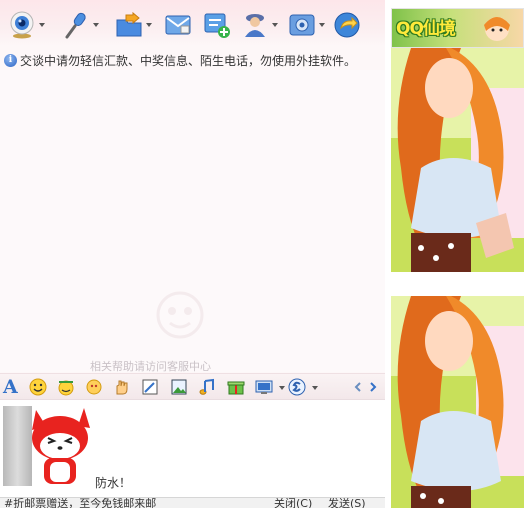 This screenshot has width=524, height=508. I want to click on next-icon, so click(373, 387).